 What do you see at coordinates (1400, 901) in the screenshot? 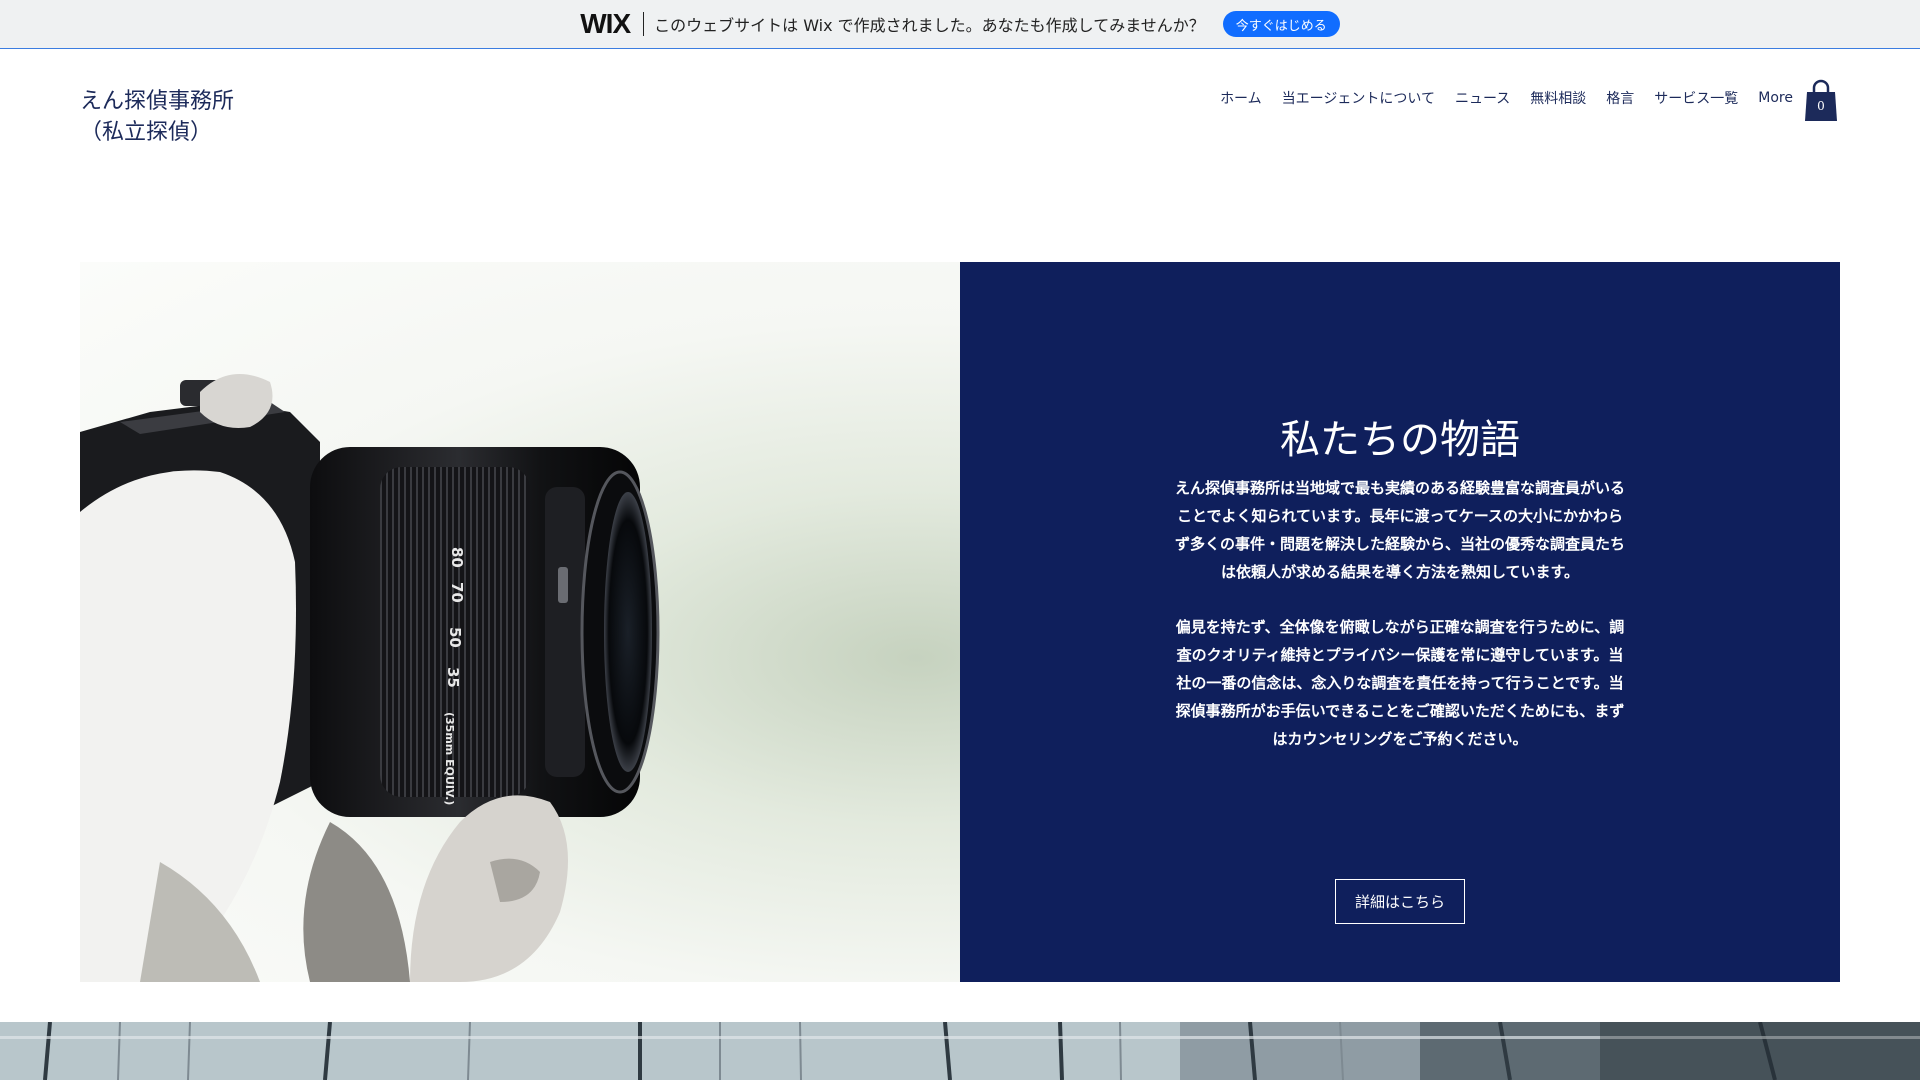
I see `learn-more-button: 詳細はこちら` at bounding box center [1400, 901].